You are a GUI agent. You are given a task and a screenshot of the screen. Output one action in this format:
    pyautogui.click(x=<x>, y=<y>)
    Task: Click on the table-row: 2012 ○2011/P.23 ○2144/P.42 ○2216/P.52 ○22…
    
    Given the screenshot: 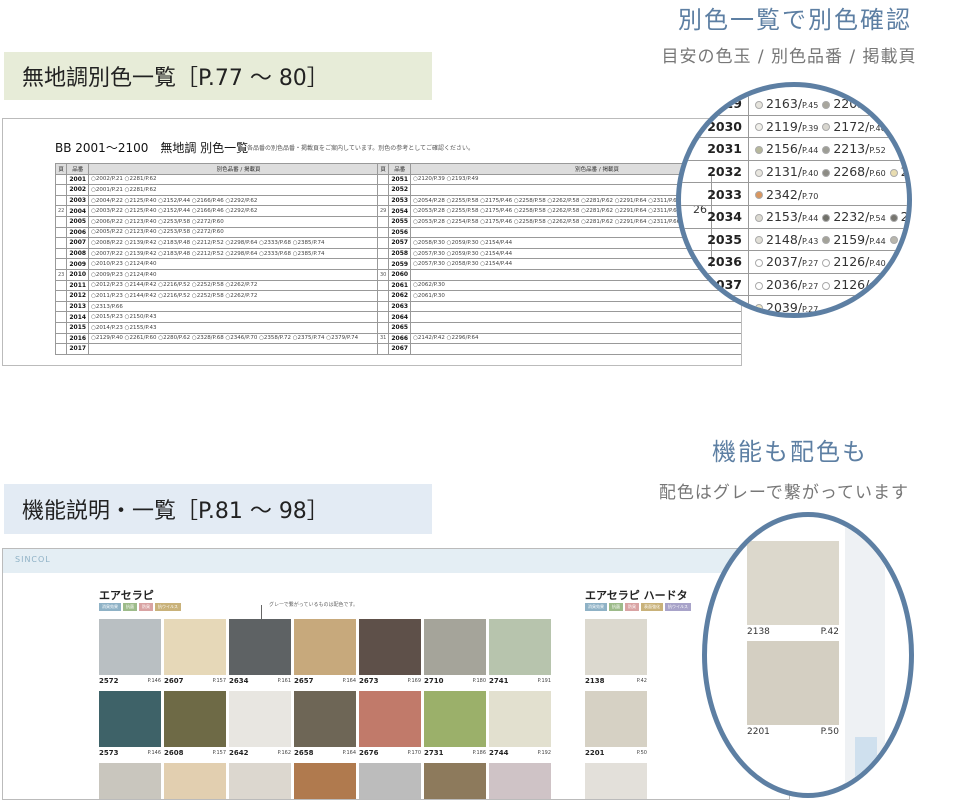 What is the action you would take?
    pyautogui.click(x=222, y=296)
    